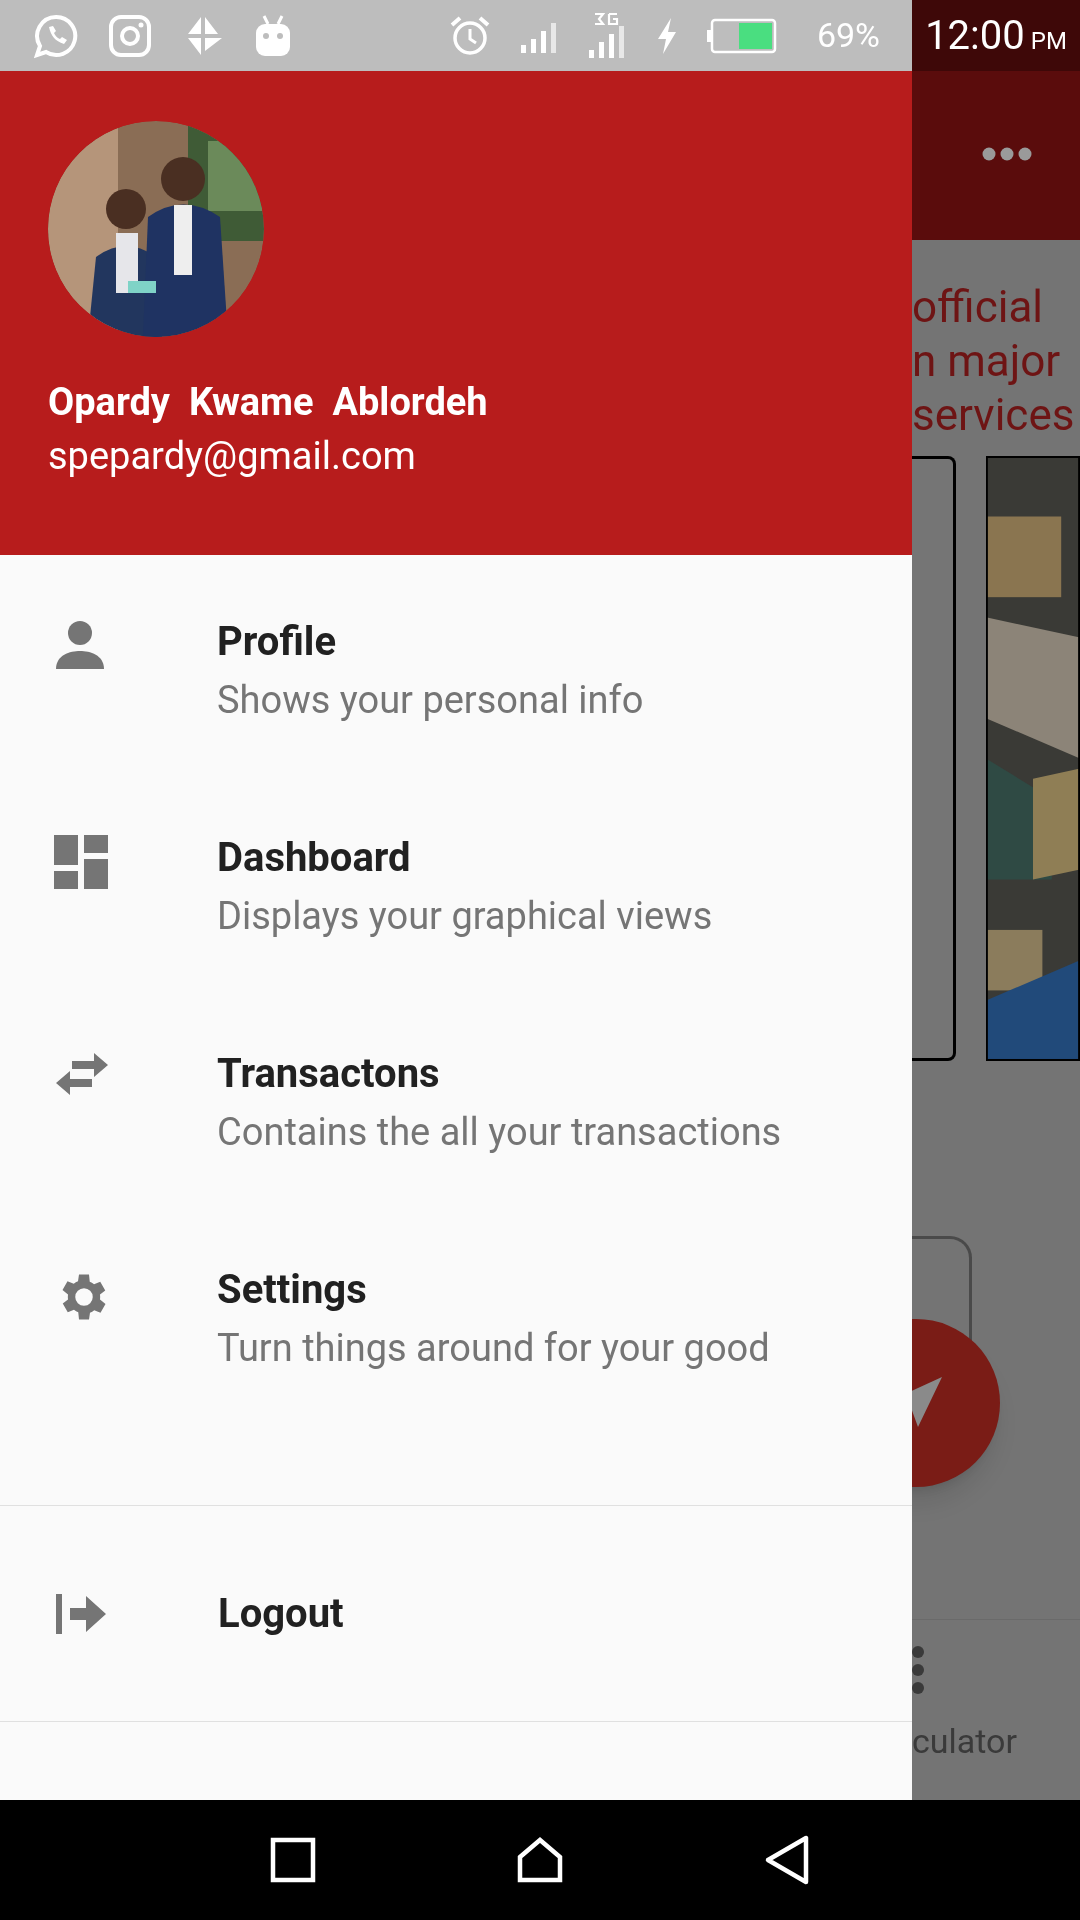 This screenshot has height=1920, width=1080. I want to click on menu-item-title: Transactons, so click(329, 1074).